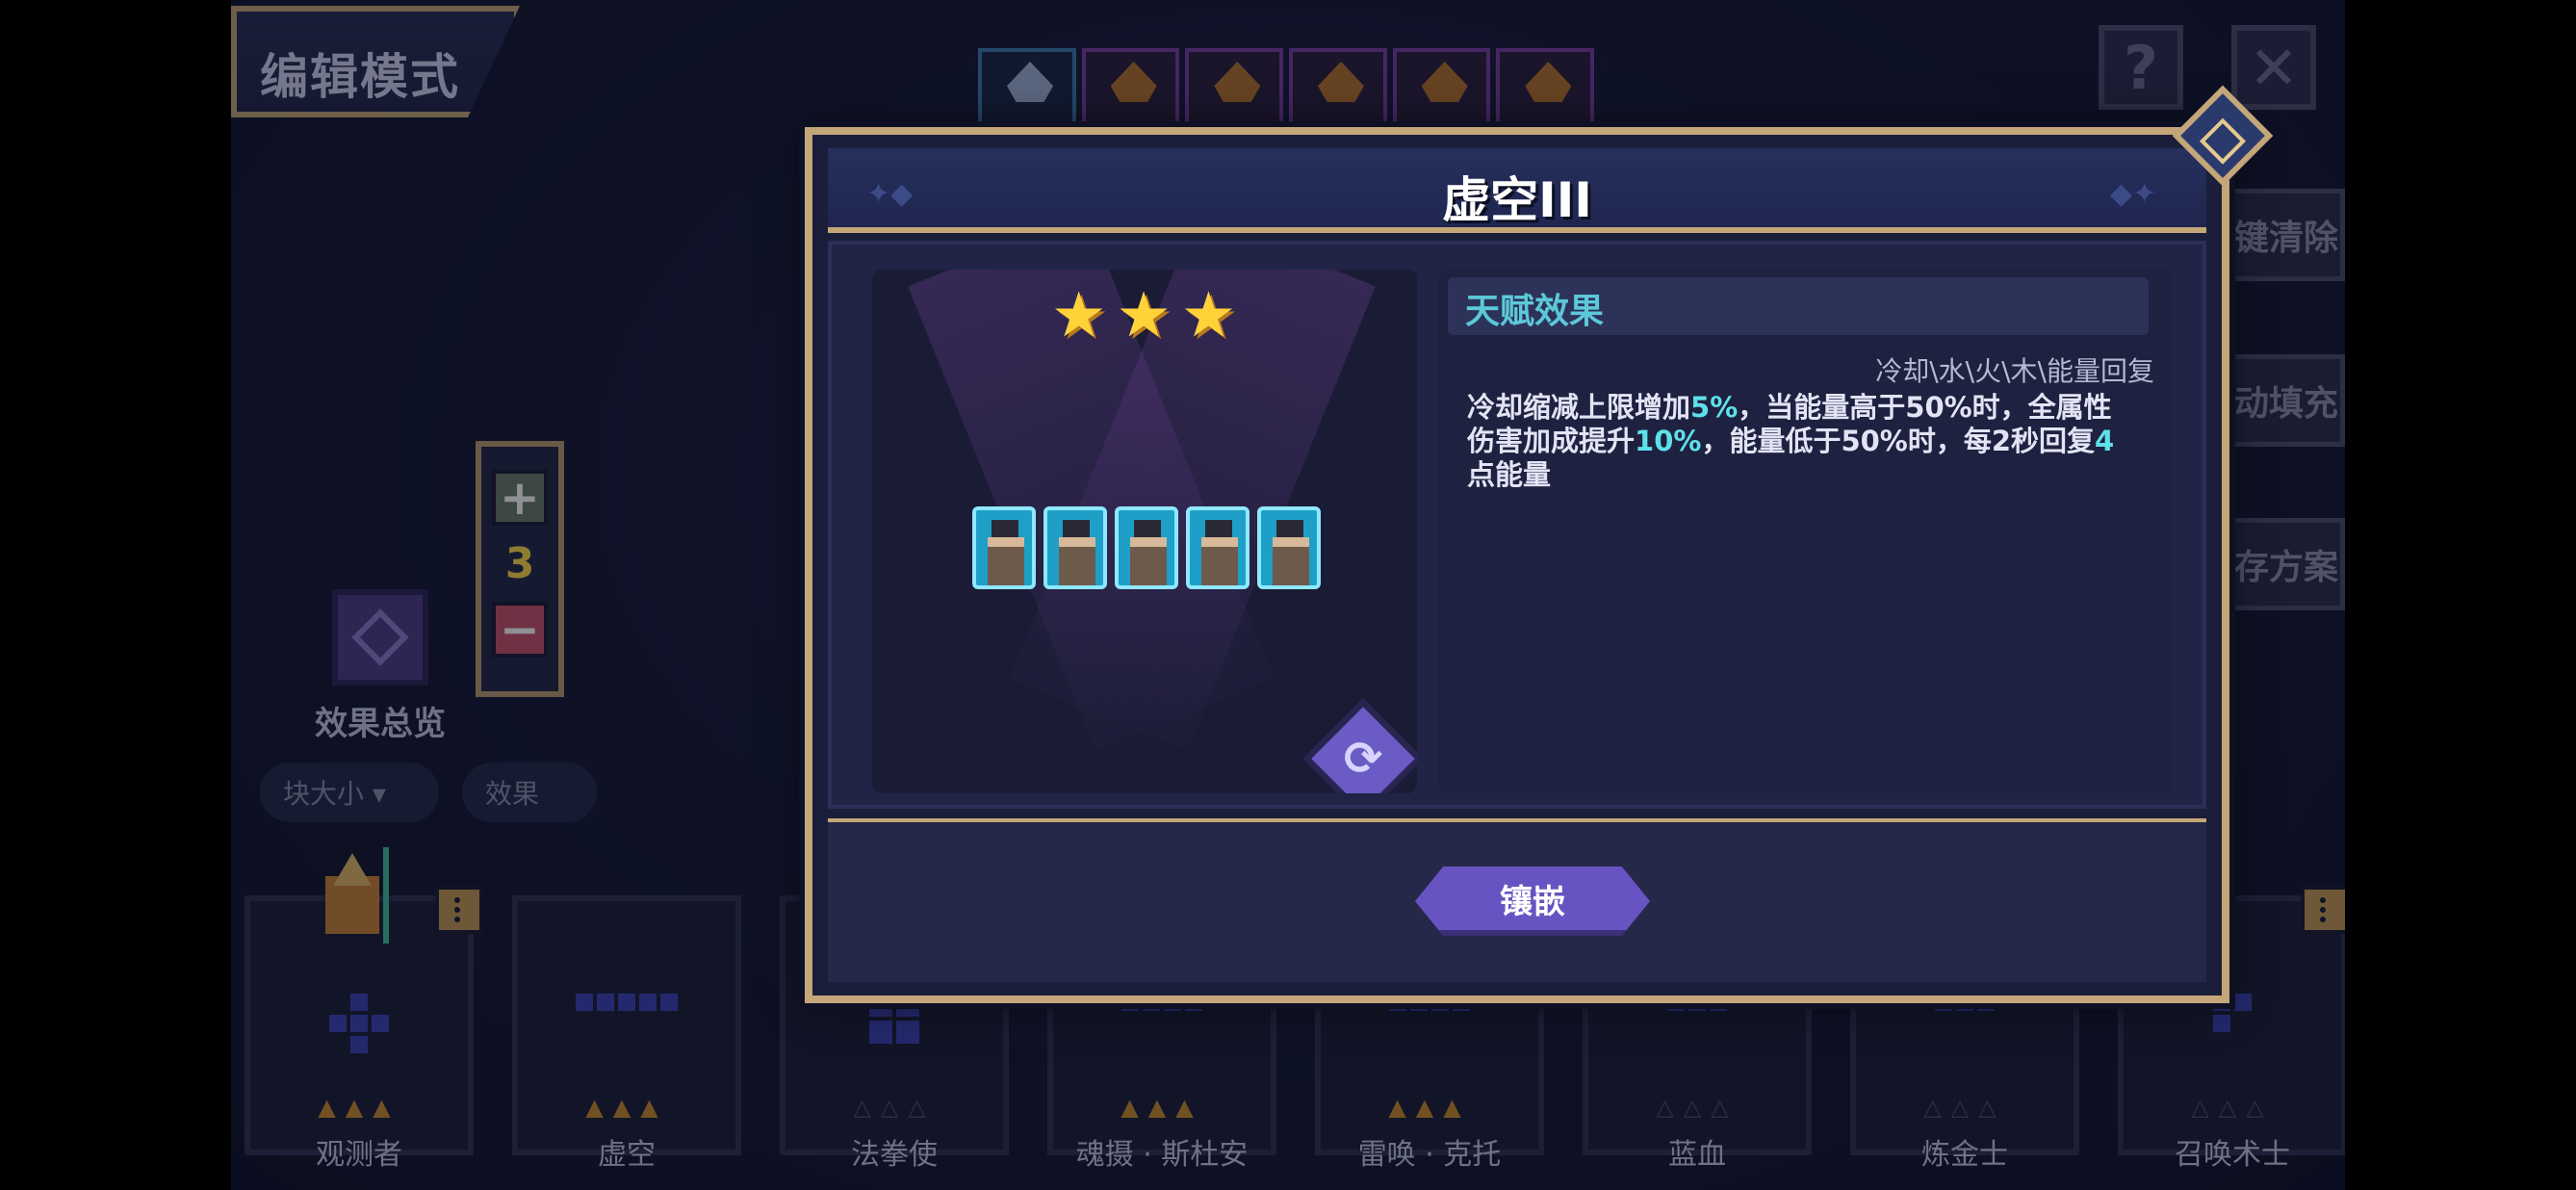  I want to click on piece-card: ▲▲▲ 虚空, so click(627, 1033).